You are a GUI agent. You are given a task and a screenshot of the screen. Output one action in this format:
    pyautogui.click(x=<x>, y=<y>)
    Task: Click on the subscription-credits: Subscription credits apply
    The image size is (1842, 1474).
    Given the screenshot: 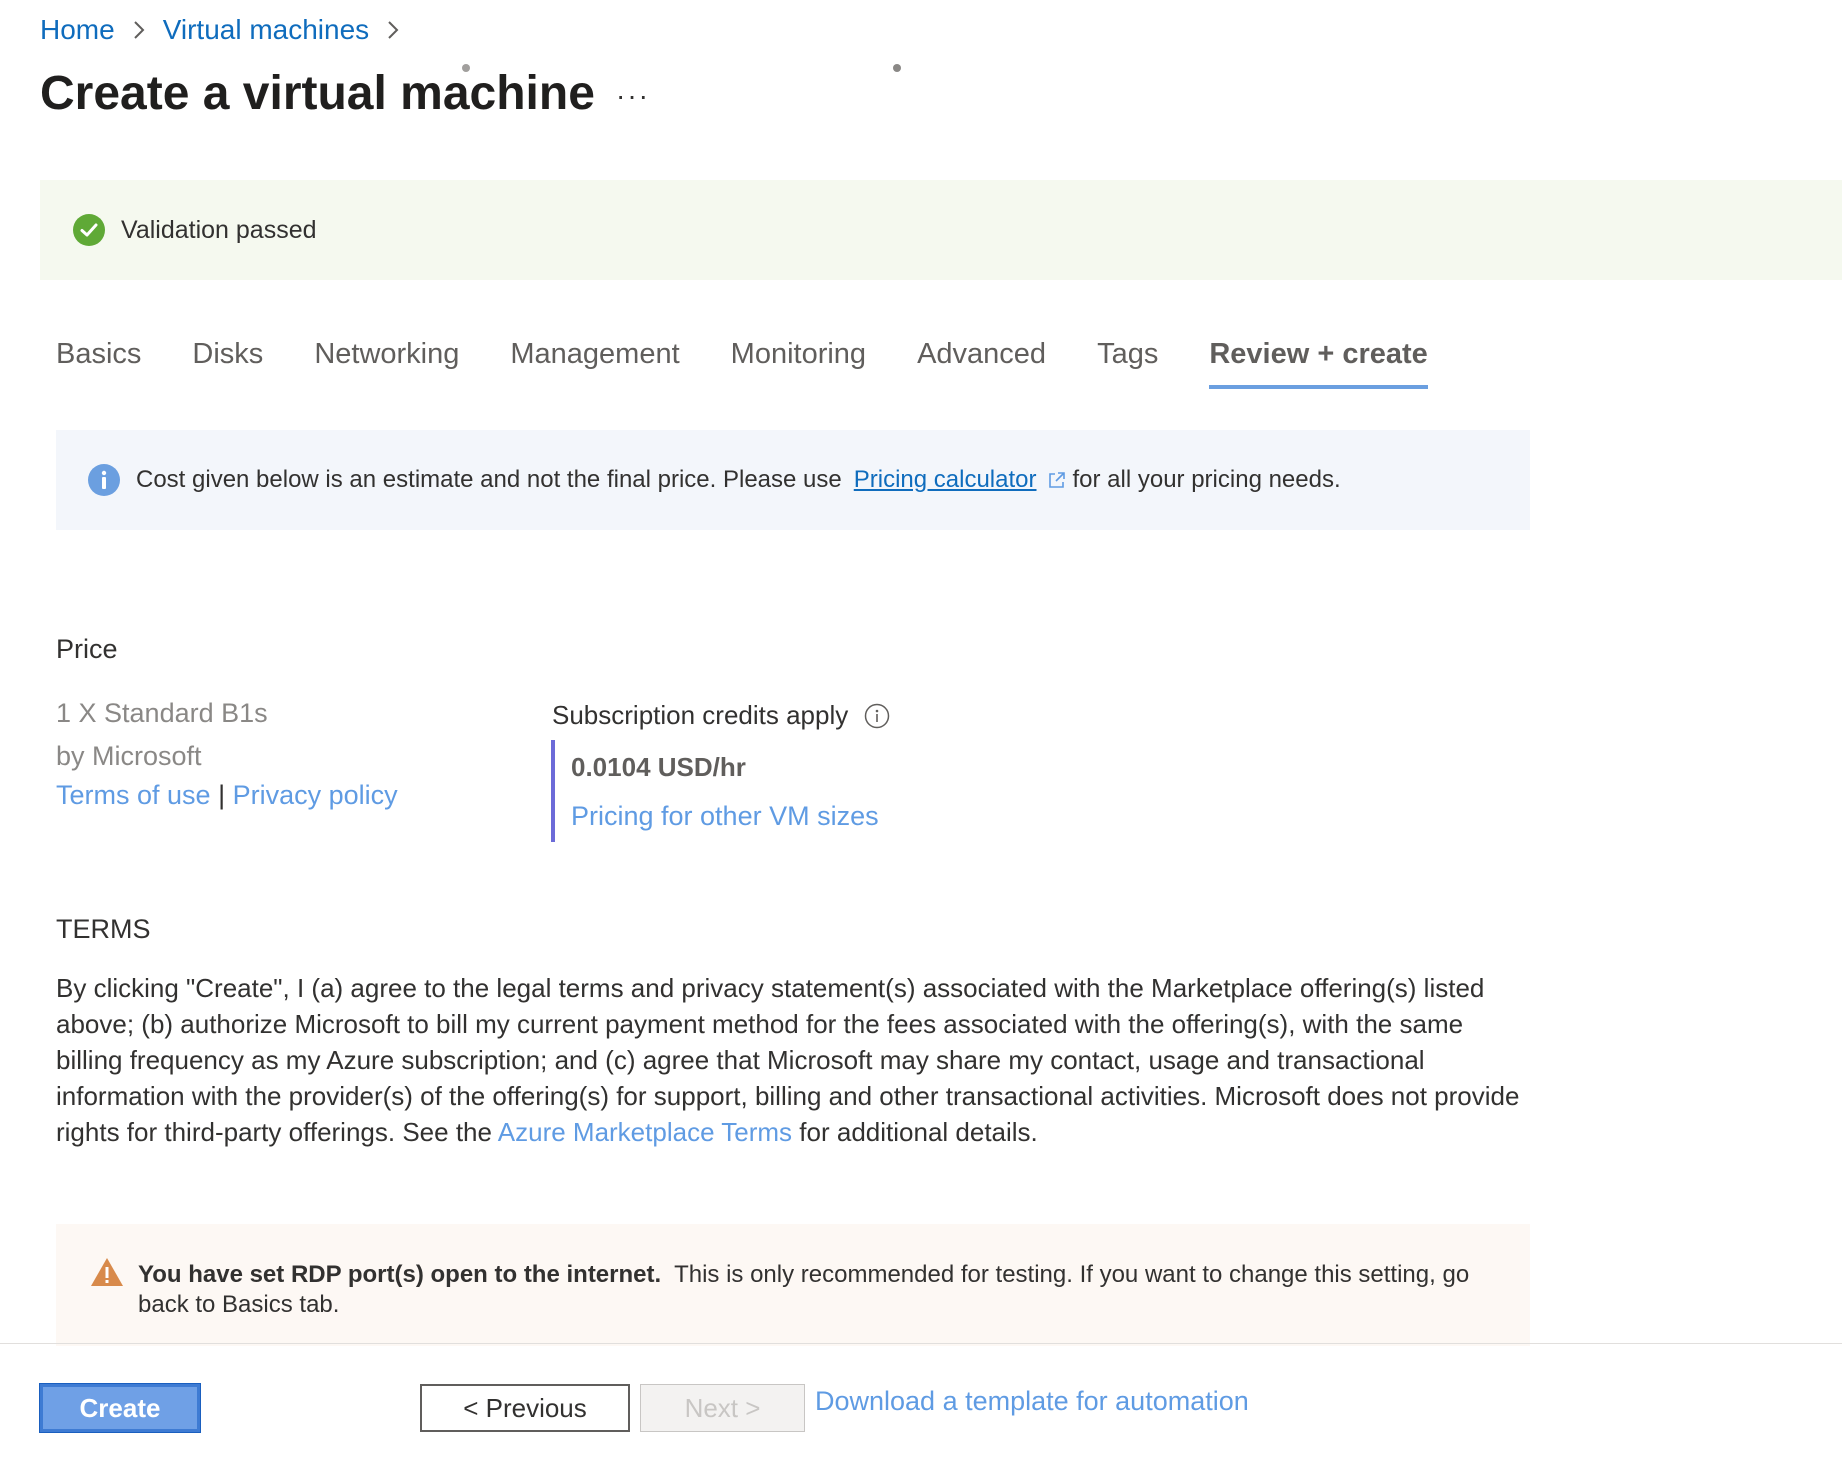 What is the action you would take?
    pyautogui.click(x=721, y=715)
    